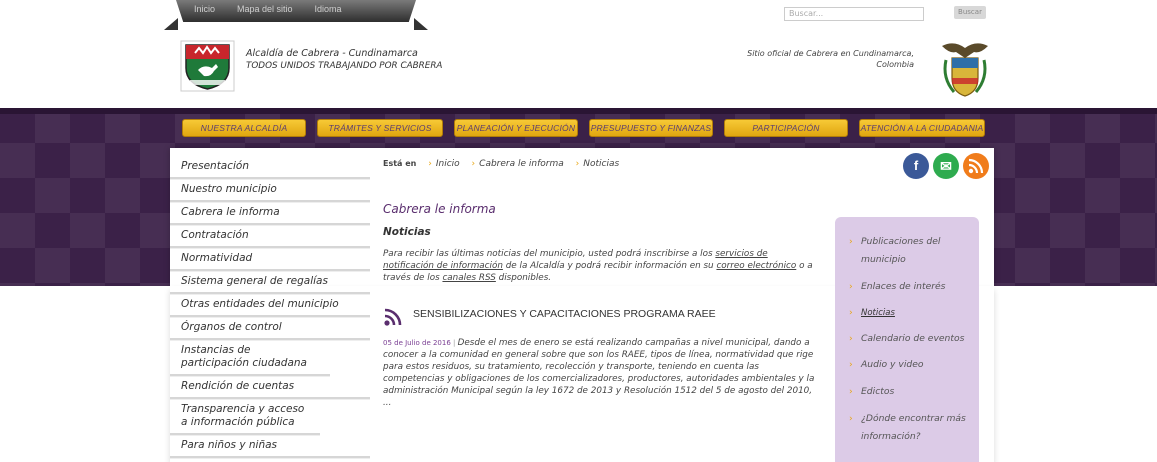 This screenshot has width=1157, height=462. I want to click on site-title: Alcaldía de Cabrera - Cundinamarca, so click(332, 53).